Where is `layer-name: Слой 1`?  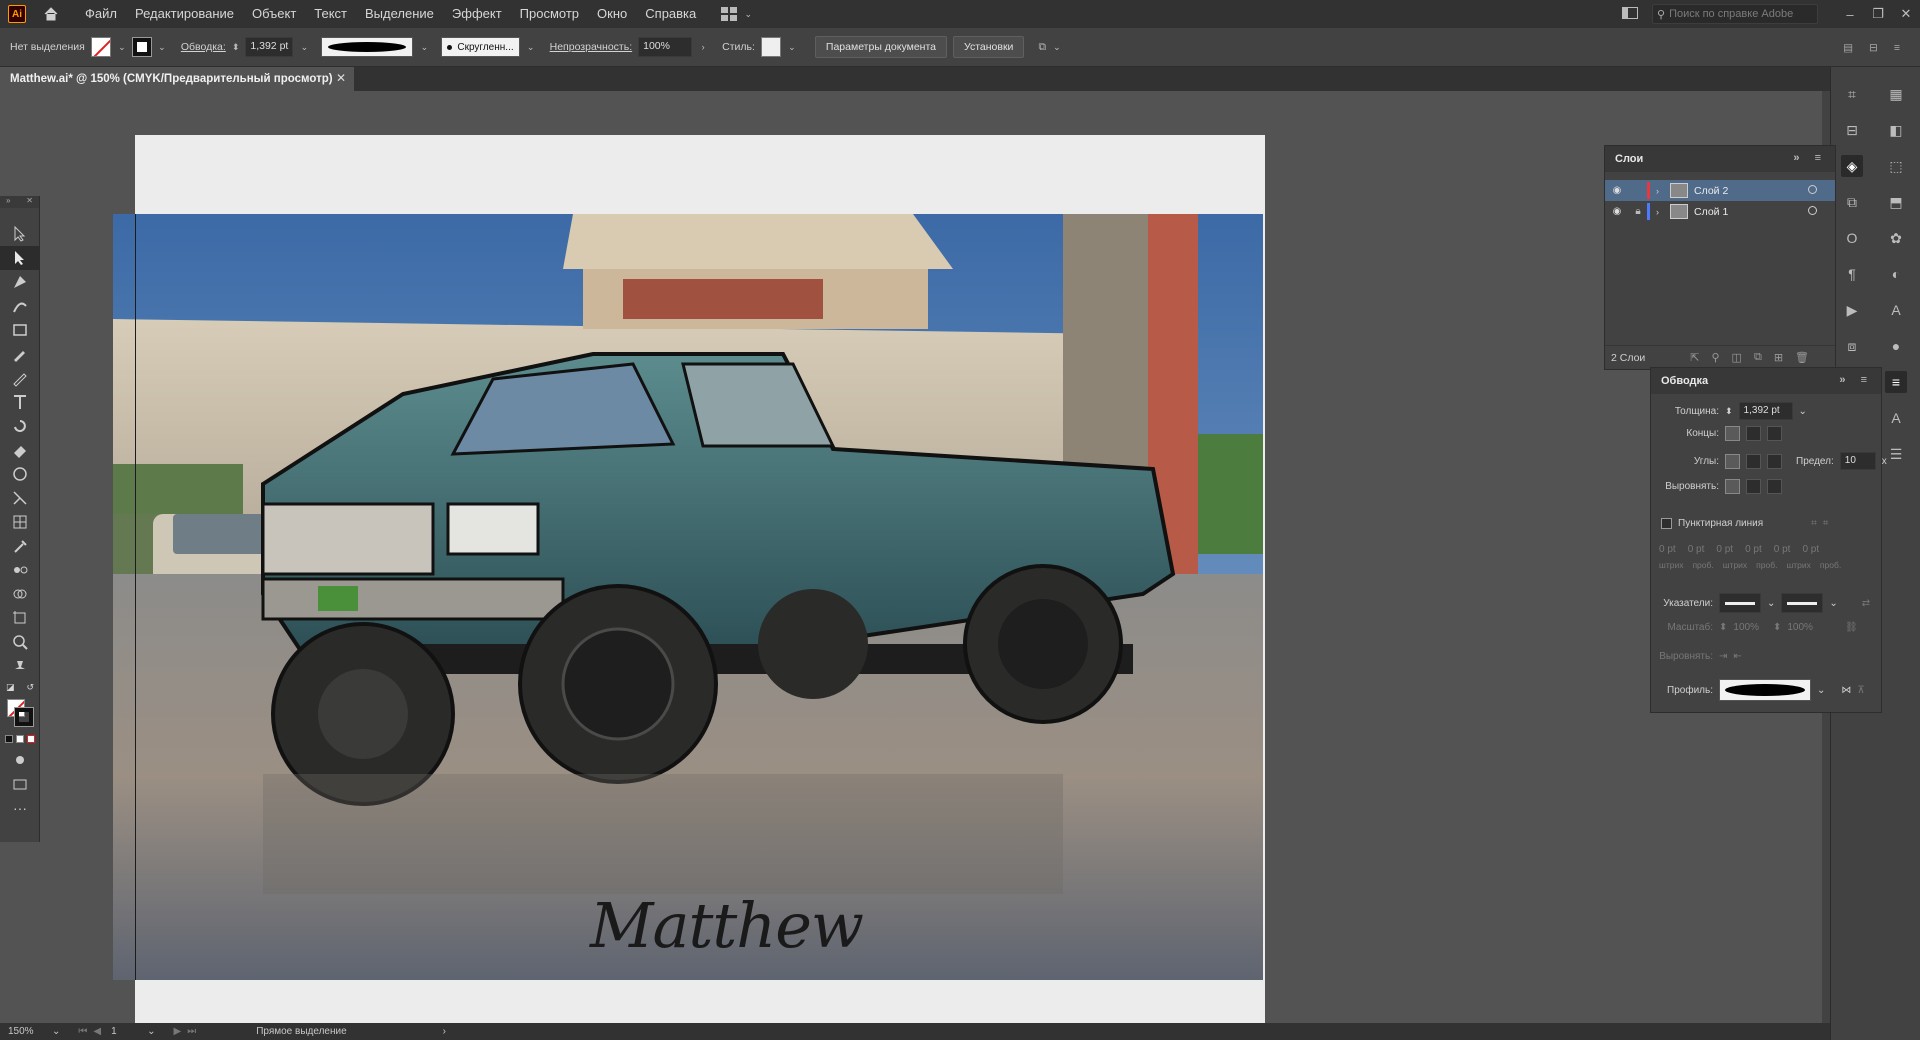 layer-name: Слой 1 is located at coordinates (1711, 212).